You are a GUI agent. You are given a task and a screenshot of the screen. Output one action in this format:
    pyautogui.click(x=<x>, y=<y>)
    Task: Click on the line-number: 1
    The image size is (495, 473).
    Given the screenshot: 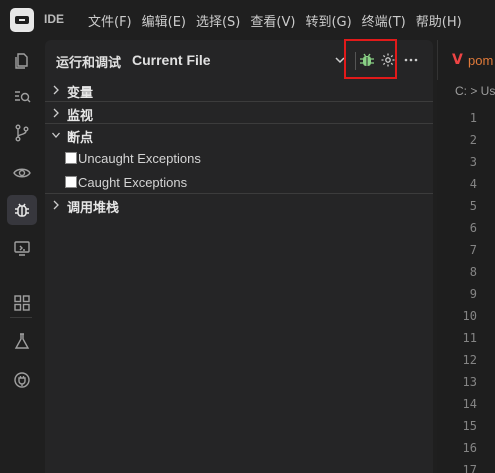 What is the action you would take?
    pyautogui.click(x=473, y=118)
    